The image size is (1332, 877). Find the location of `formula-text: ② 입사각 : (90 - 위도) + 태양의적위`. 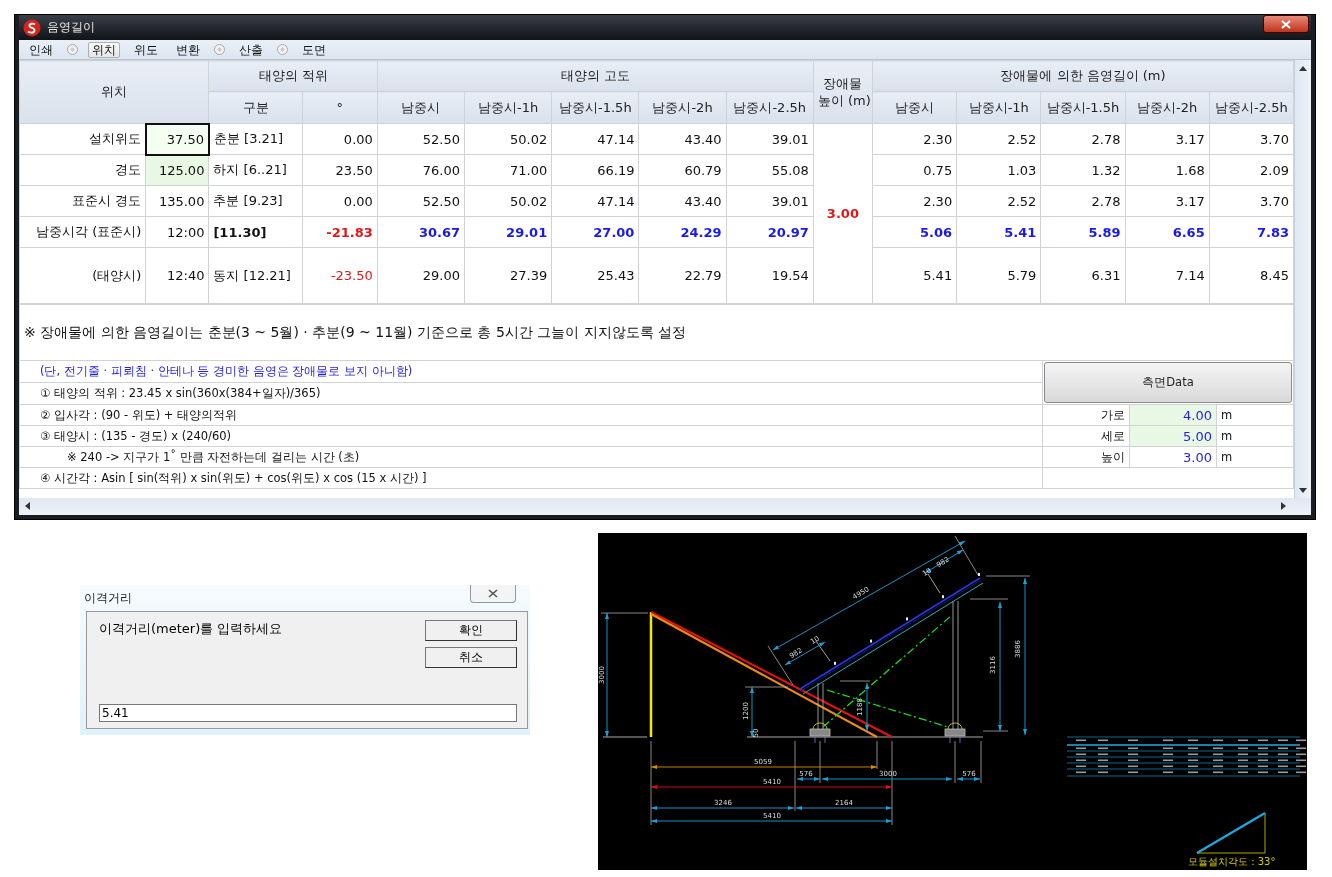

formula-text: ② 입사각 : (90 - 위도) + 태양의적위 is located at coordinates (531, 415).